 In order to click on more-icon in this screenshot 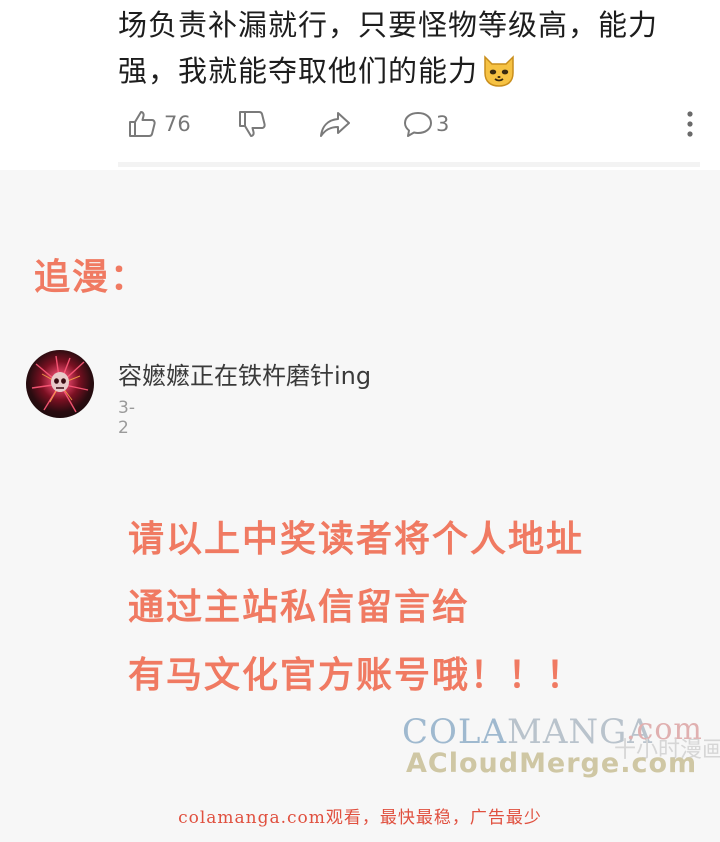, I will do `click(690, 124)`.